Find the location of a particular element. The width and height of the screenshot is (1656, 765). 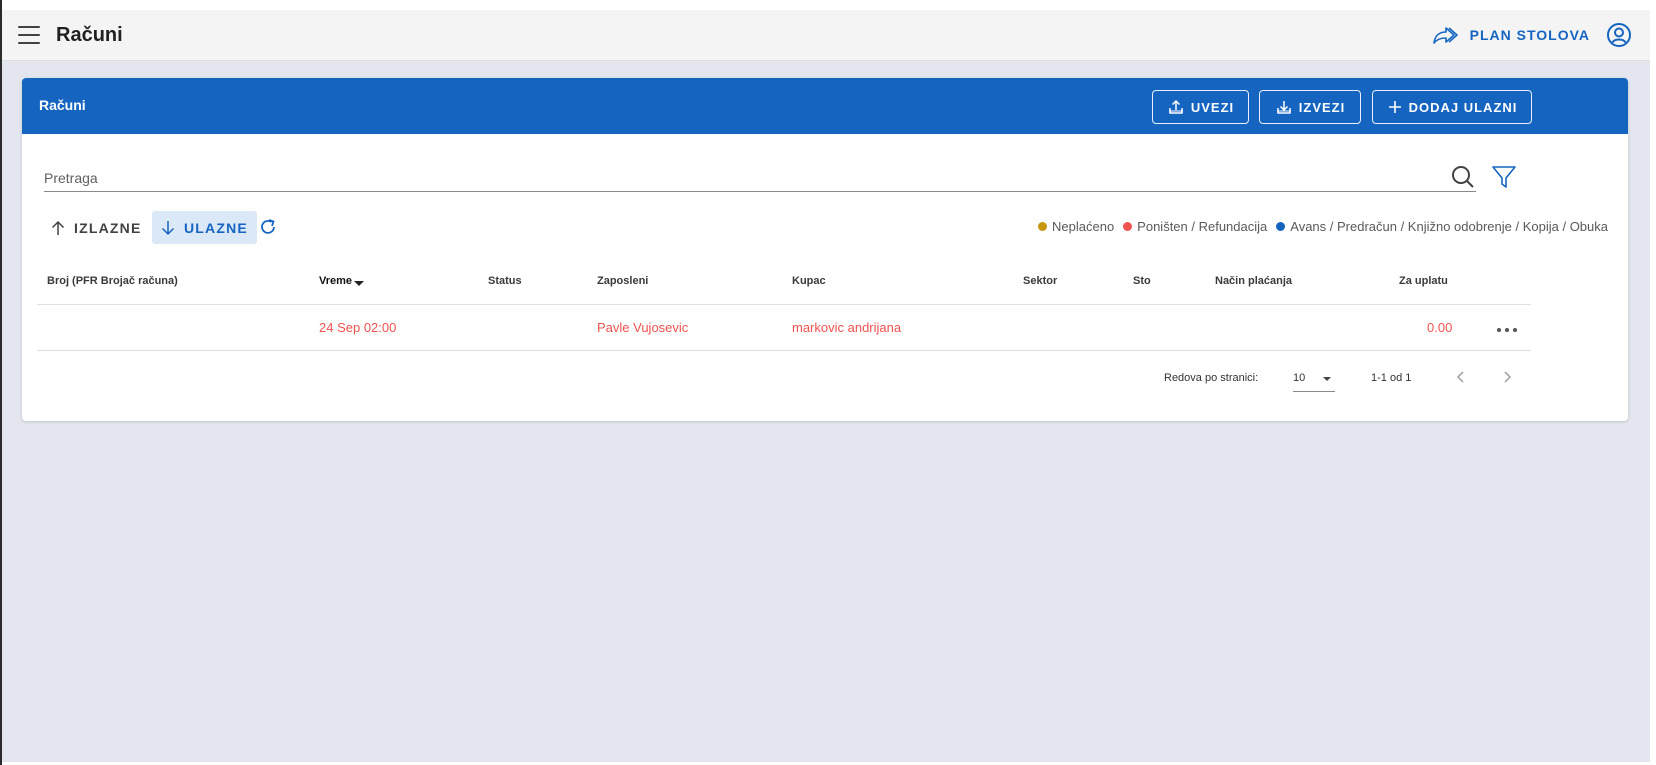

import-button: UVEZI is located at coordinates (1200, 107).